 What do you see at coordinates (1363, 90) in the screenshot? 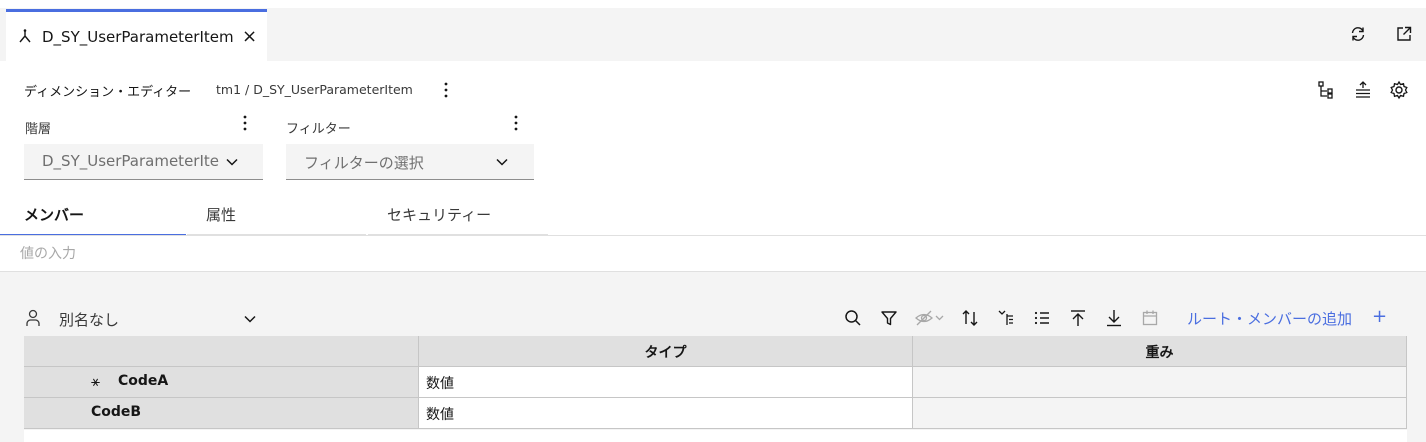
I see `insert-icon` at bounding box center [1363, 90].